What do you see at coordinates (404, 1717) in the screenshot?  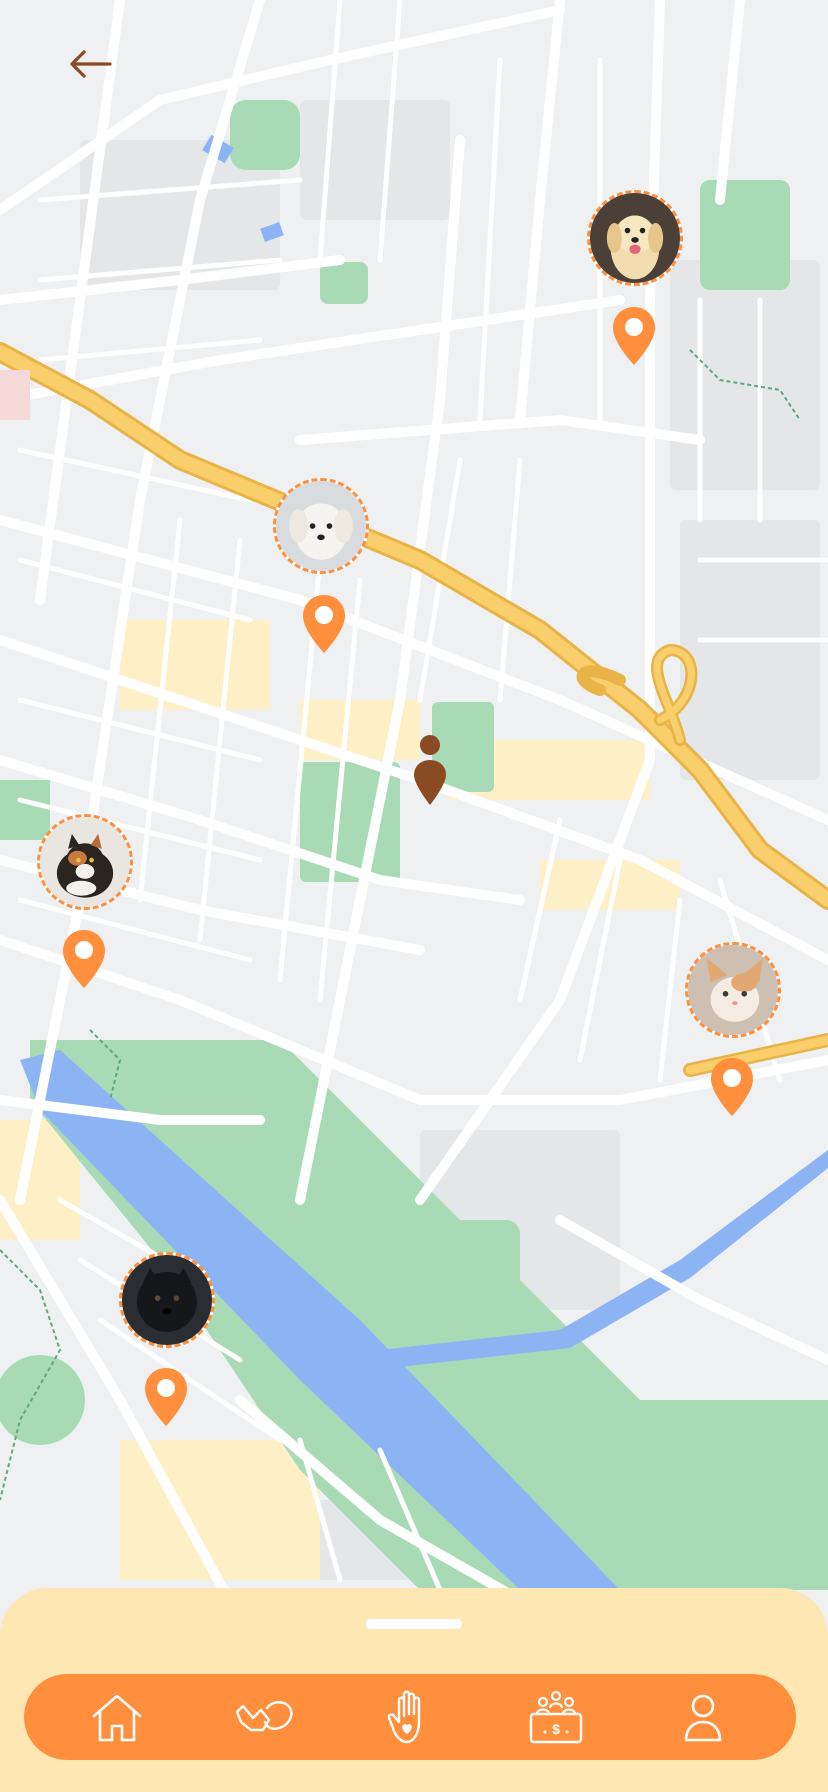 I see `raised-hand-heart-icon` at bounding box center [404, 1717].